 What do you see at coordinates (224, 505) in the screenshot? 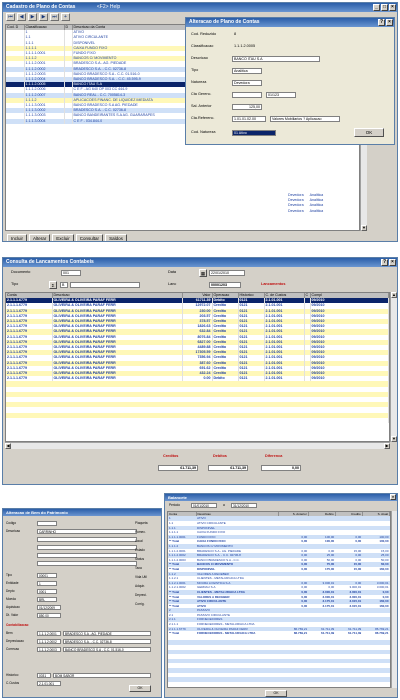
I see `periodo-a-label: a` at bounding box center [224, 505].